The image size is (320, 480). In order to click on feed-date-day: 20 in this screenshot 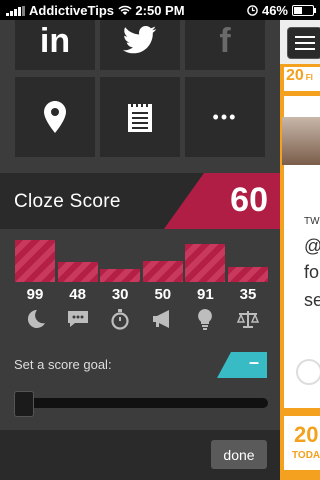, I will do `click(295, 75)`.